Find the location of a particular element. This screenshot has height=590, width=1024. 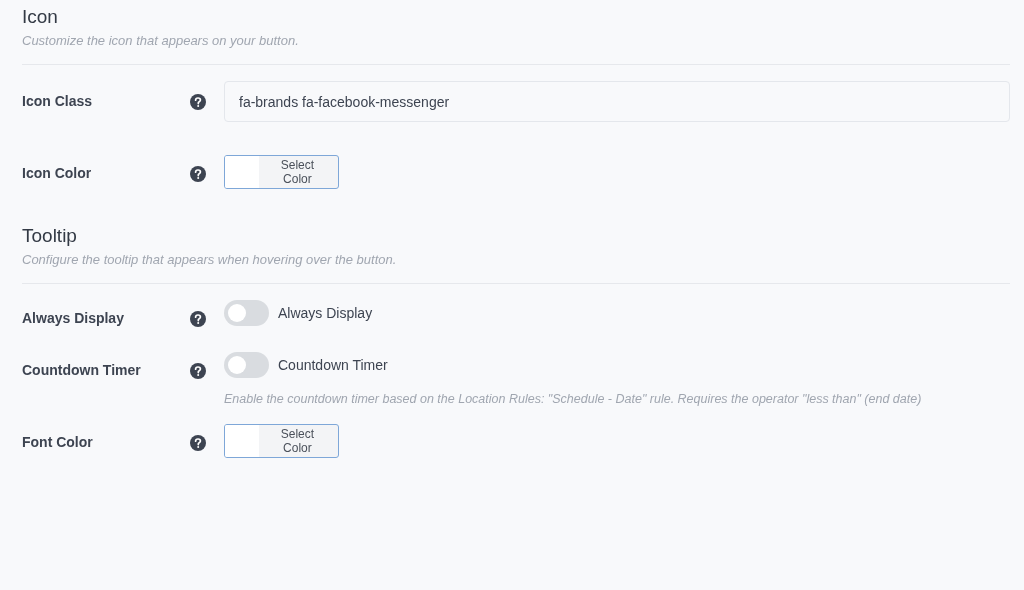

field-label: Countdown Timer is located at coordinates (82, 369).